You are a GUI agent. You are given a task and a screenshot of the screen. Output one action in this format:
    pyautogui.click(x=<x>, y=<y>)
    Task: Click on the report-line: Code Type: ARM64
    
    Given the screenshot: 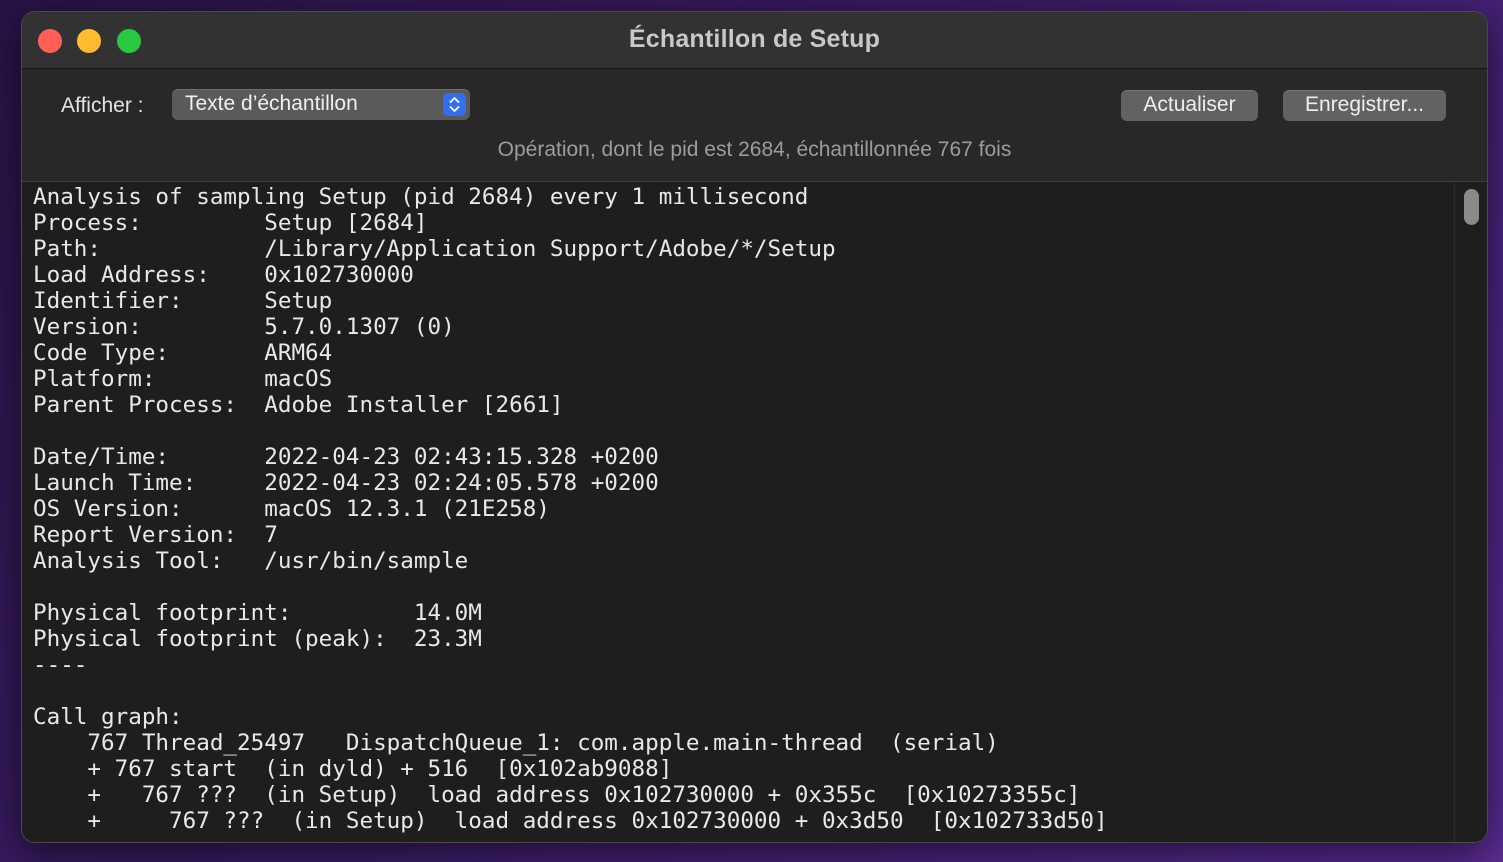 What is the action you would take?
    pyautogui.click(x=183, y=353)
    